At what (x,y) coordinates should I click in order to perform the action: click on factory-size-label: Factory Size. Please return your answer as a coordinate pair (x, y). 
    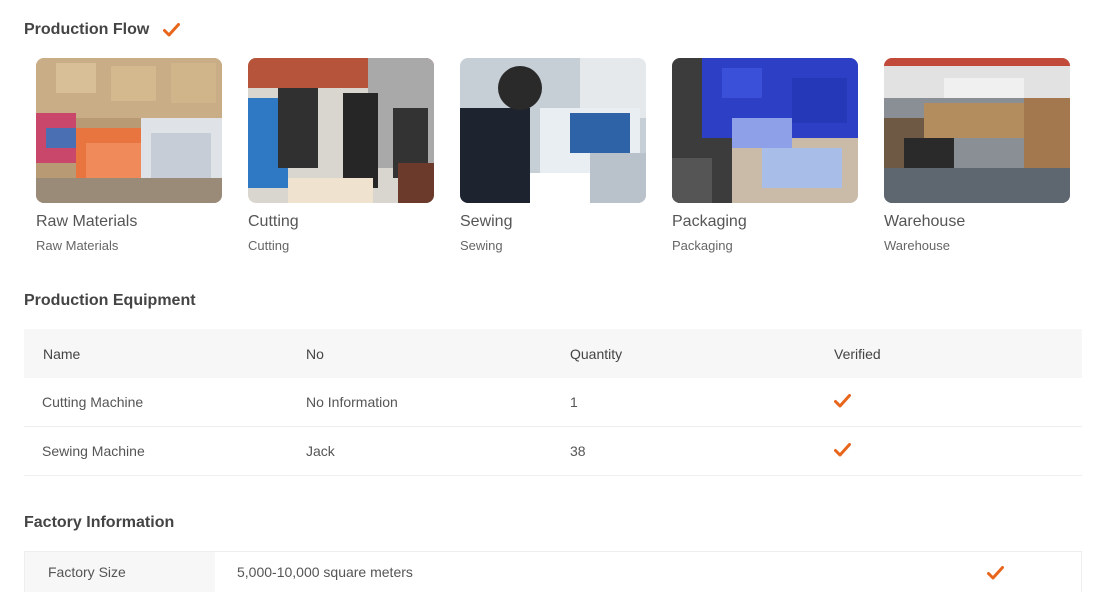
    Looking at the image, I should click on (120, 572).